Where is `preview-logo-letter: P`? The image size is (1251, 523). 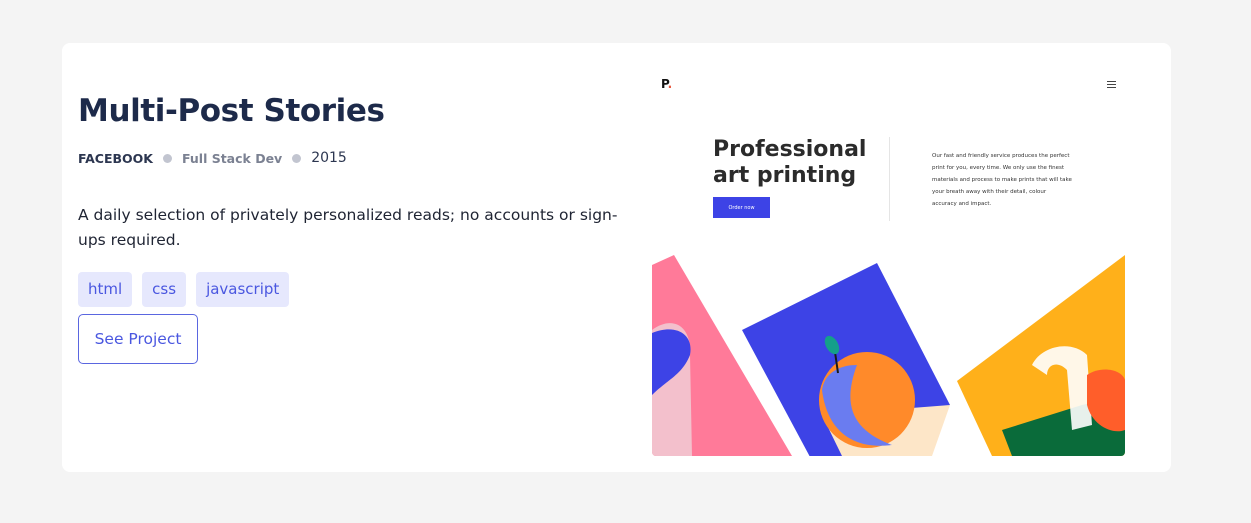
preview-logo-letter: P is located at coordinates (664, 84).